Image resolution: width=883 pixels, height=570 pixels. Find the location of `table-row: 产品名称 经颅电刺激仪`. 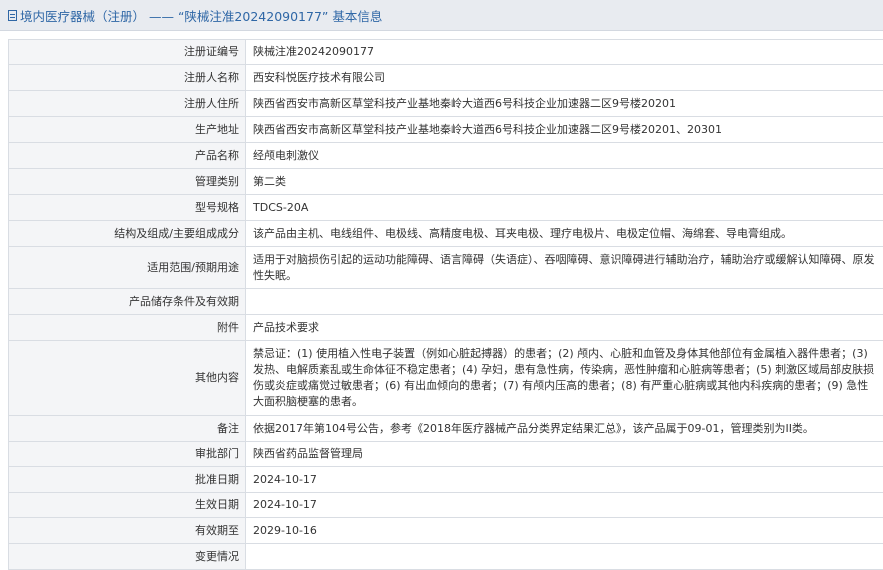

table-row: 产品名称 经颅电刺激仪 is located at coordinates (445, 155).